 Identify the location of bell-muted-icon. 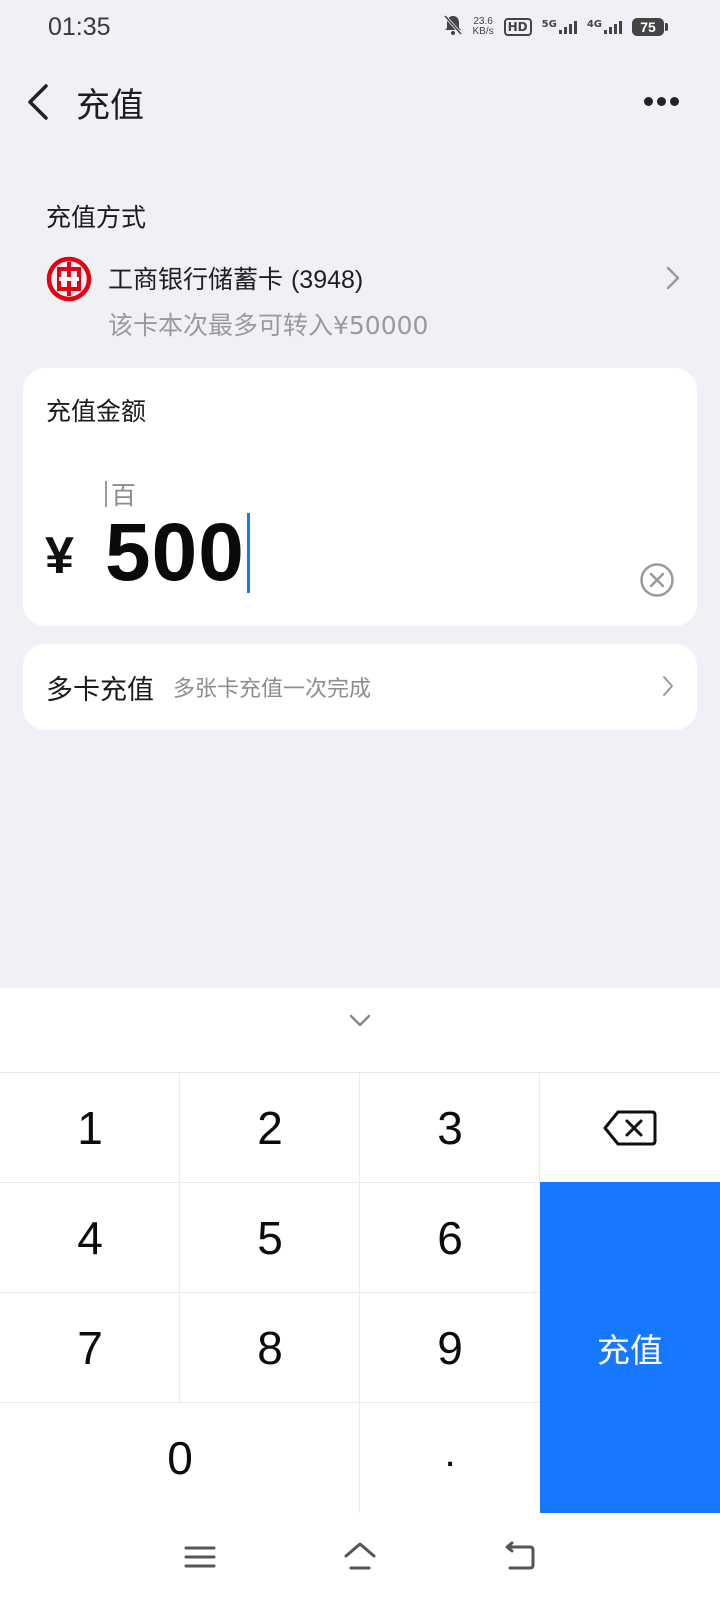
(453, 27).